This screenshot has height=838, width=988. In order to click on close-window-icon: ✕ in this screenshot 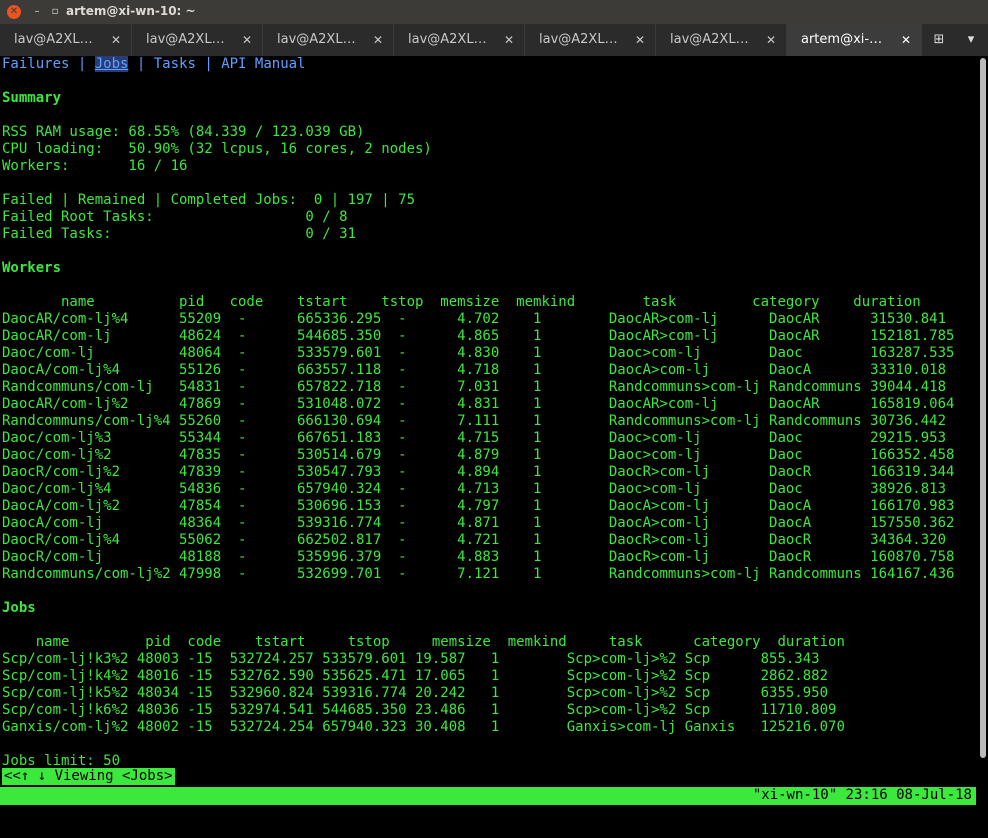, I will do `click(14, 12)`.